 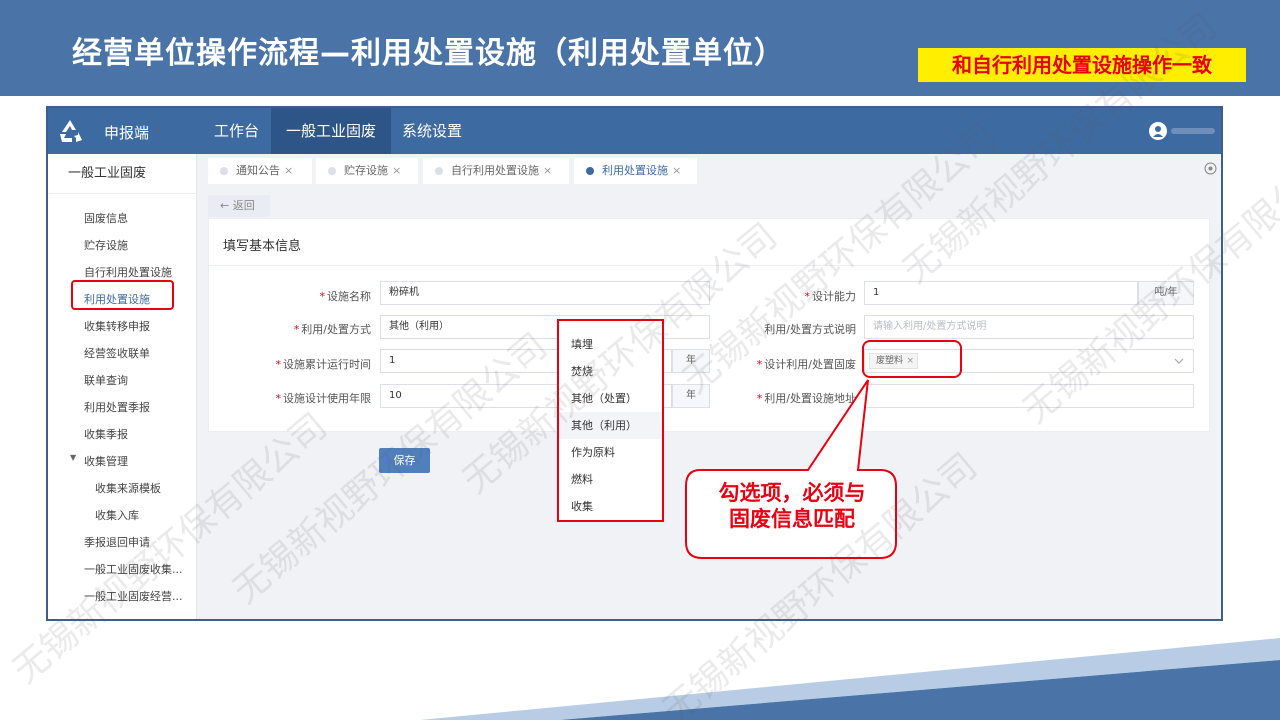 What do you see at coordinates (1029, 327) in the screenshot?
I see `method-desc-input: 请输入利用/处置方式说明` at bounding box center [1029, 327].